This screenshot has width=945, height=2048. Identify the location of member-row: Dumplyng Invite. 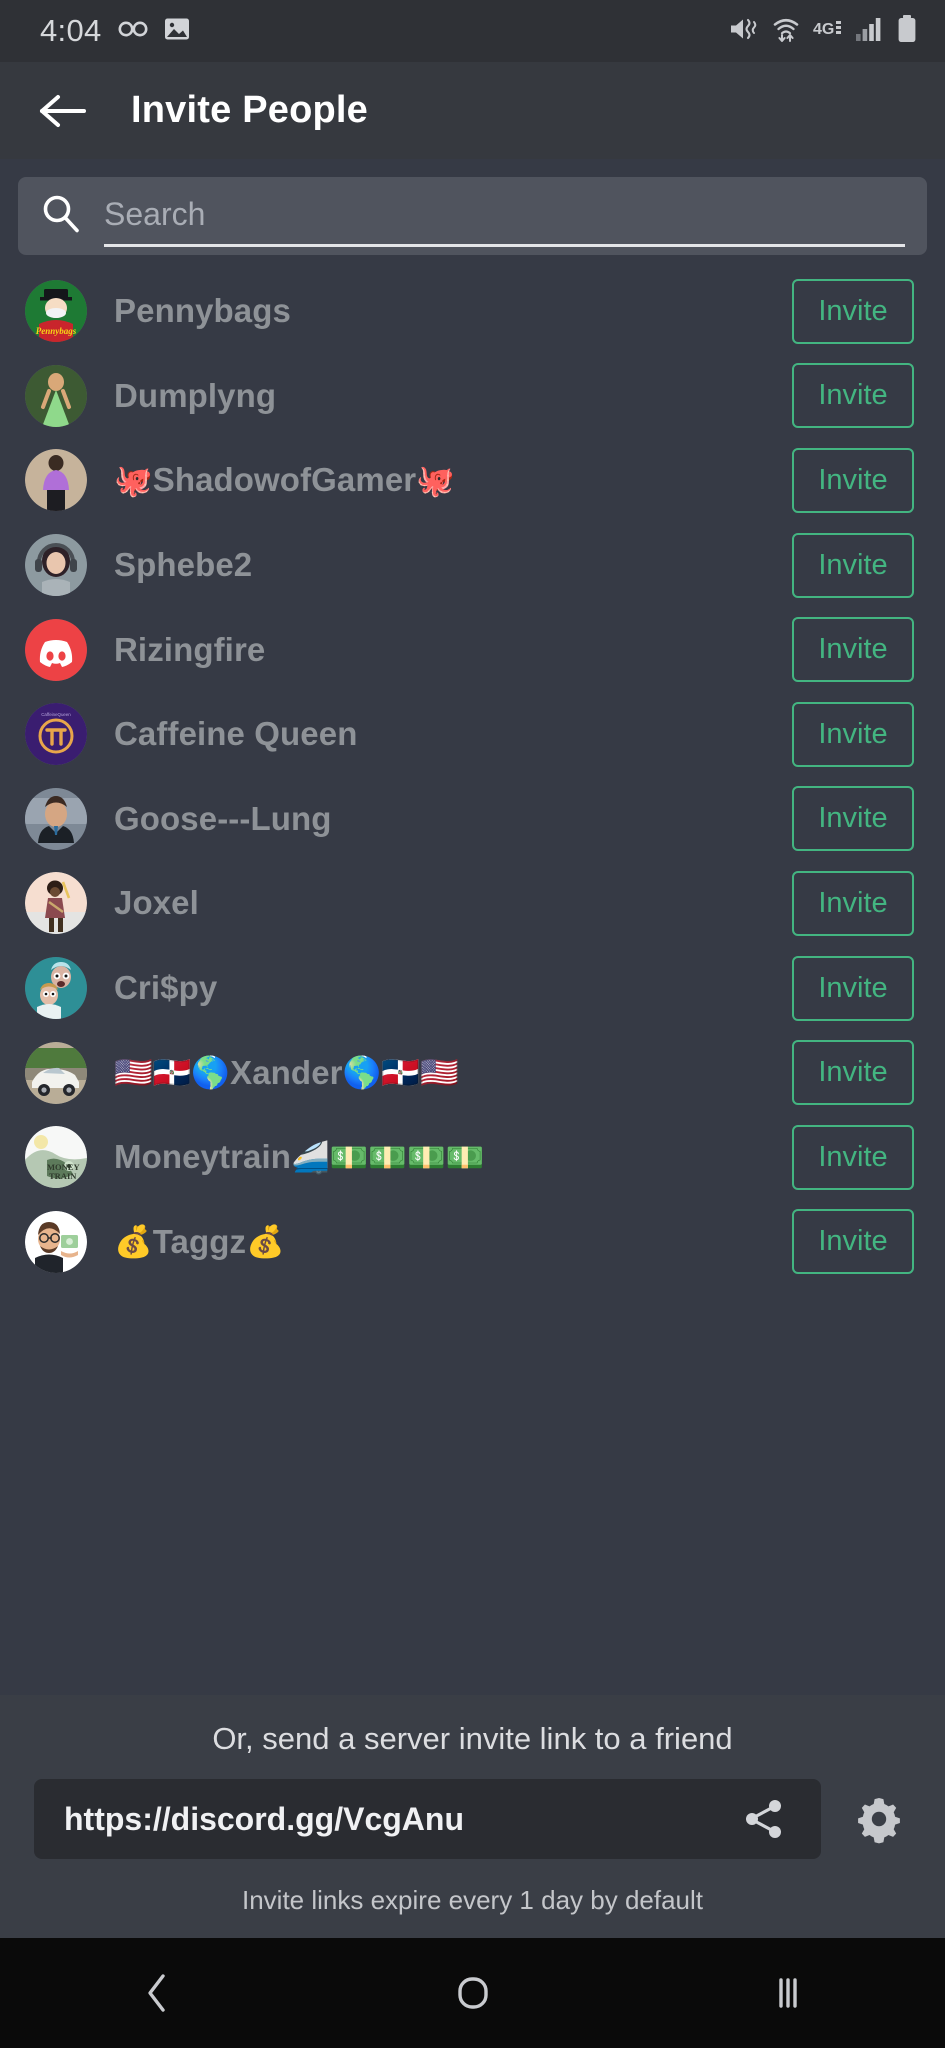
(472, 396).